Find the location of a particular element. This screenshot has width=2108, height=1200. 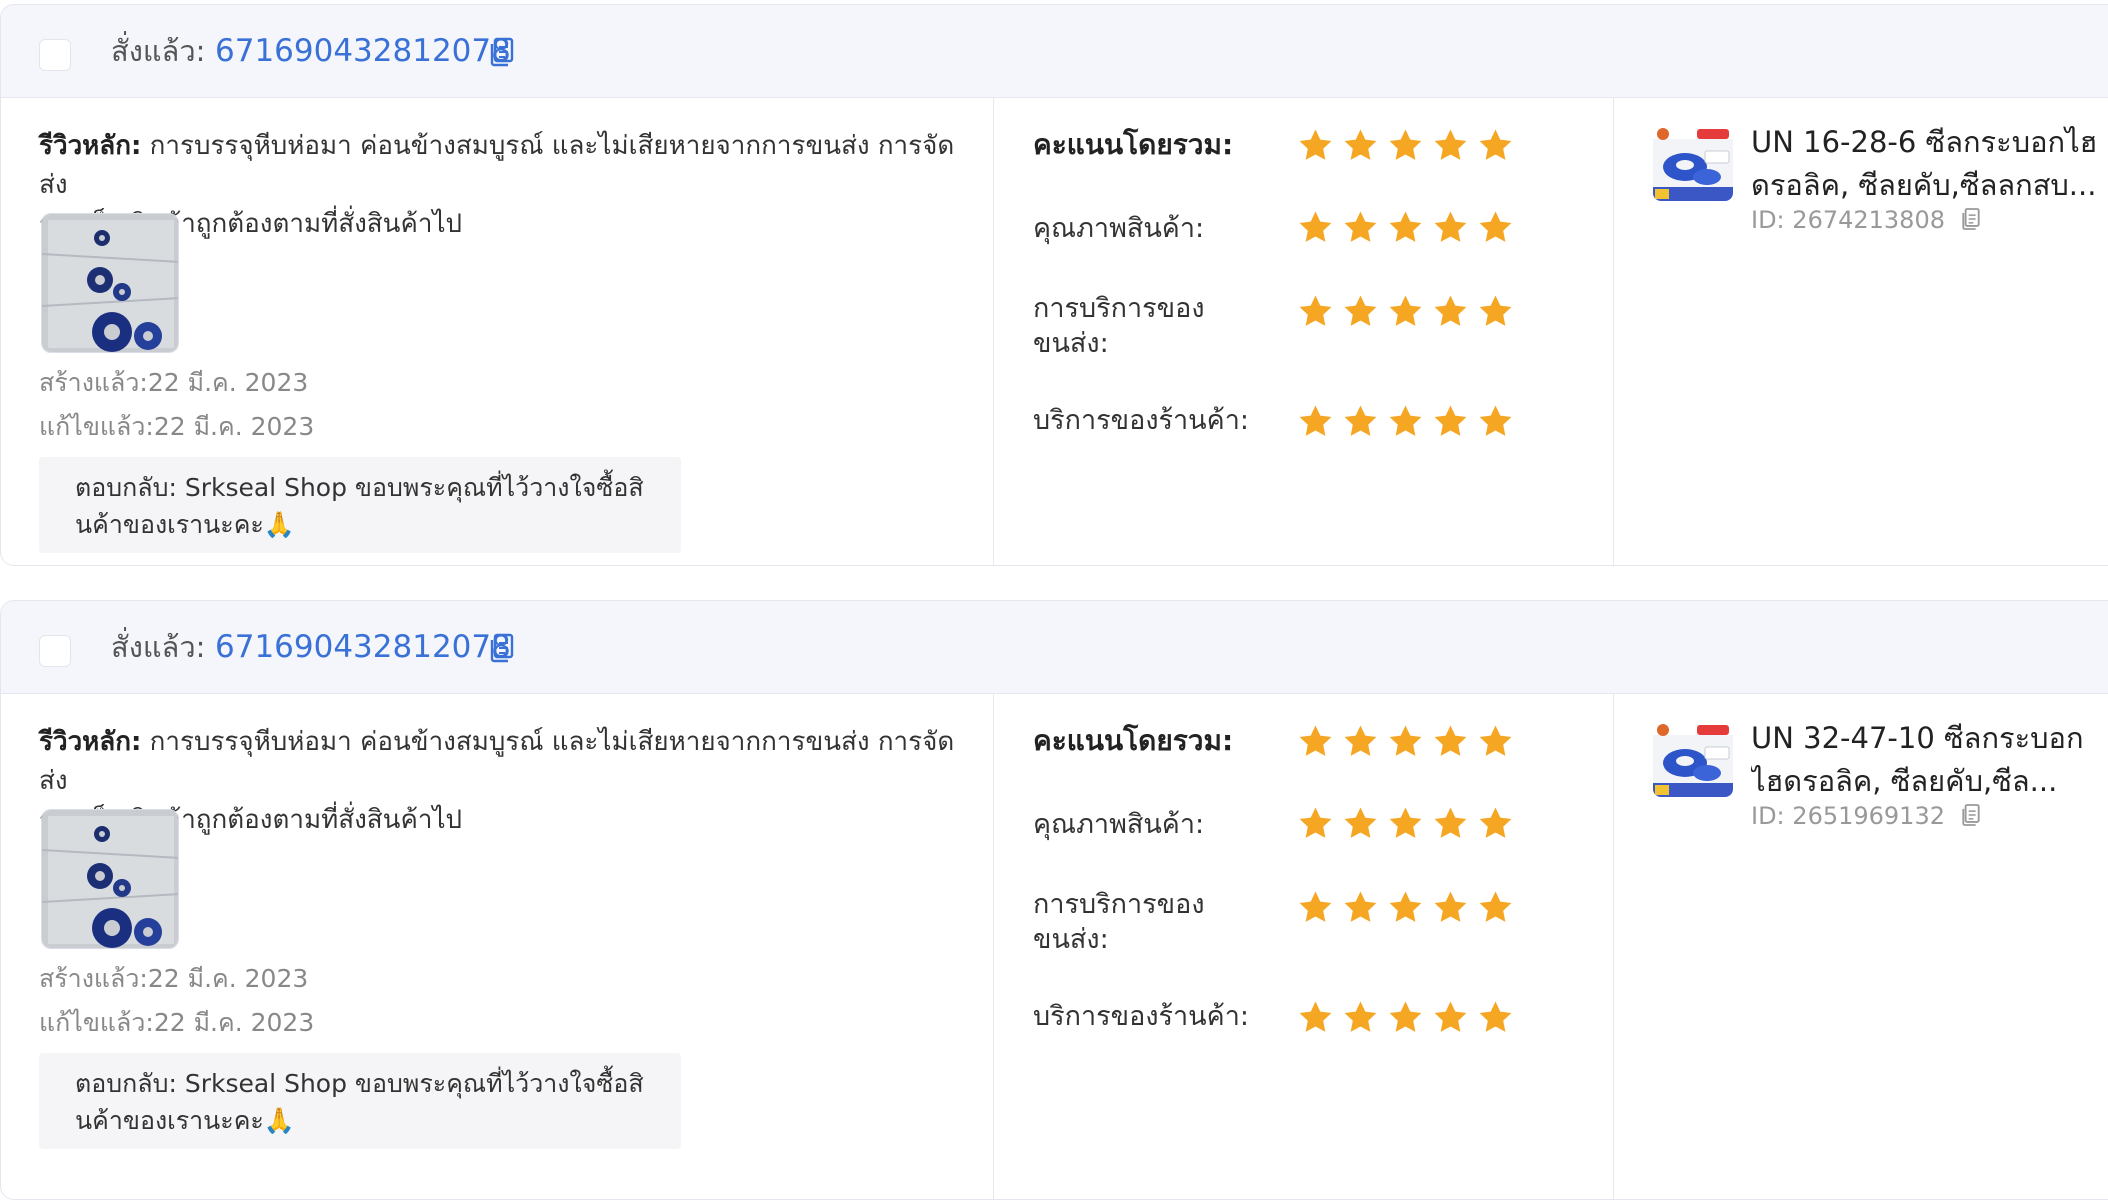

id-value: 2651969132 is located at coordinates (1868, 816).